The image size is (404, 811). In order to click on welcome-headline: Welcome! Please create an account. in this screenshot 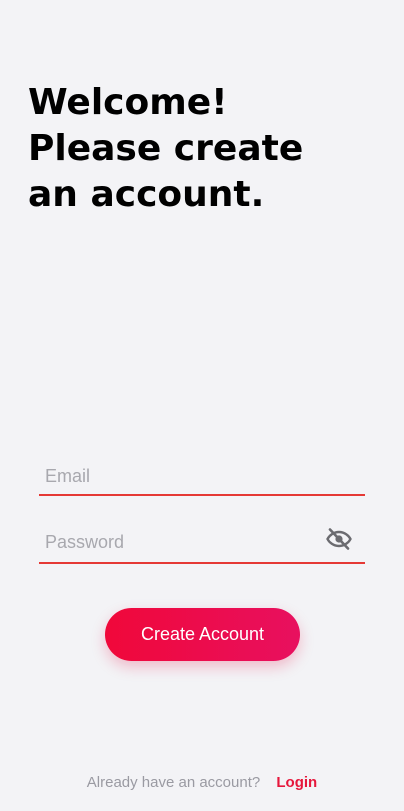, I will do `click(198, 149)`.